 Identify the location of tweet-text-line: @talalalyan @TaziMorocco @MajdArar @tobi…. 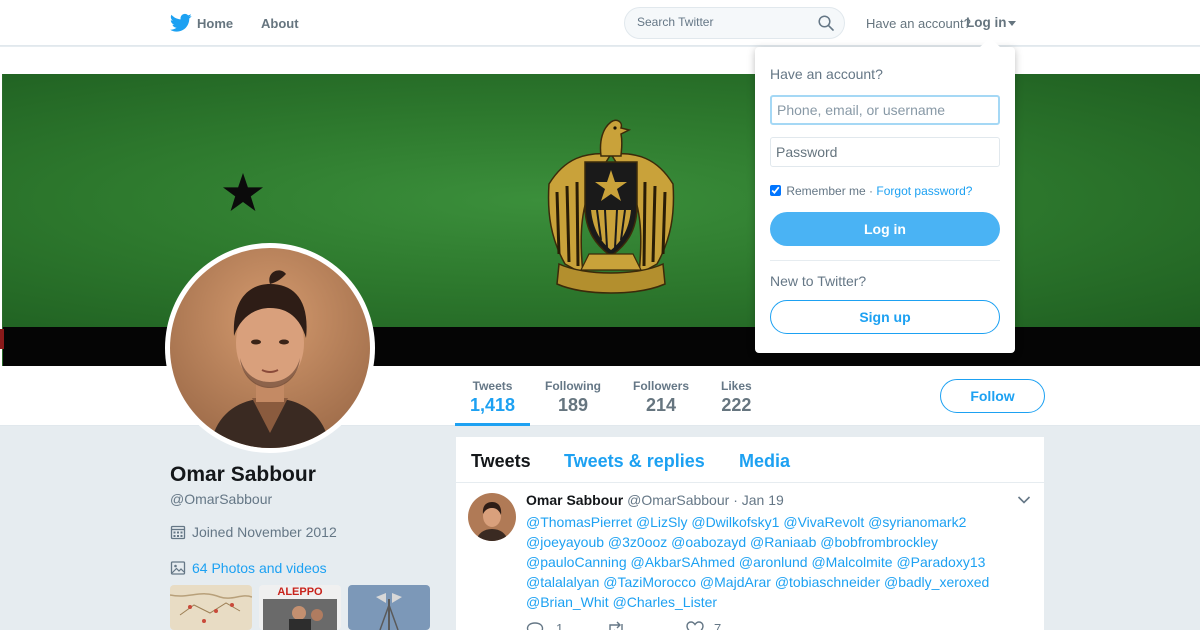
(776, 582).